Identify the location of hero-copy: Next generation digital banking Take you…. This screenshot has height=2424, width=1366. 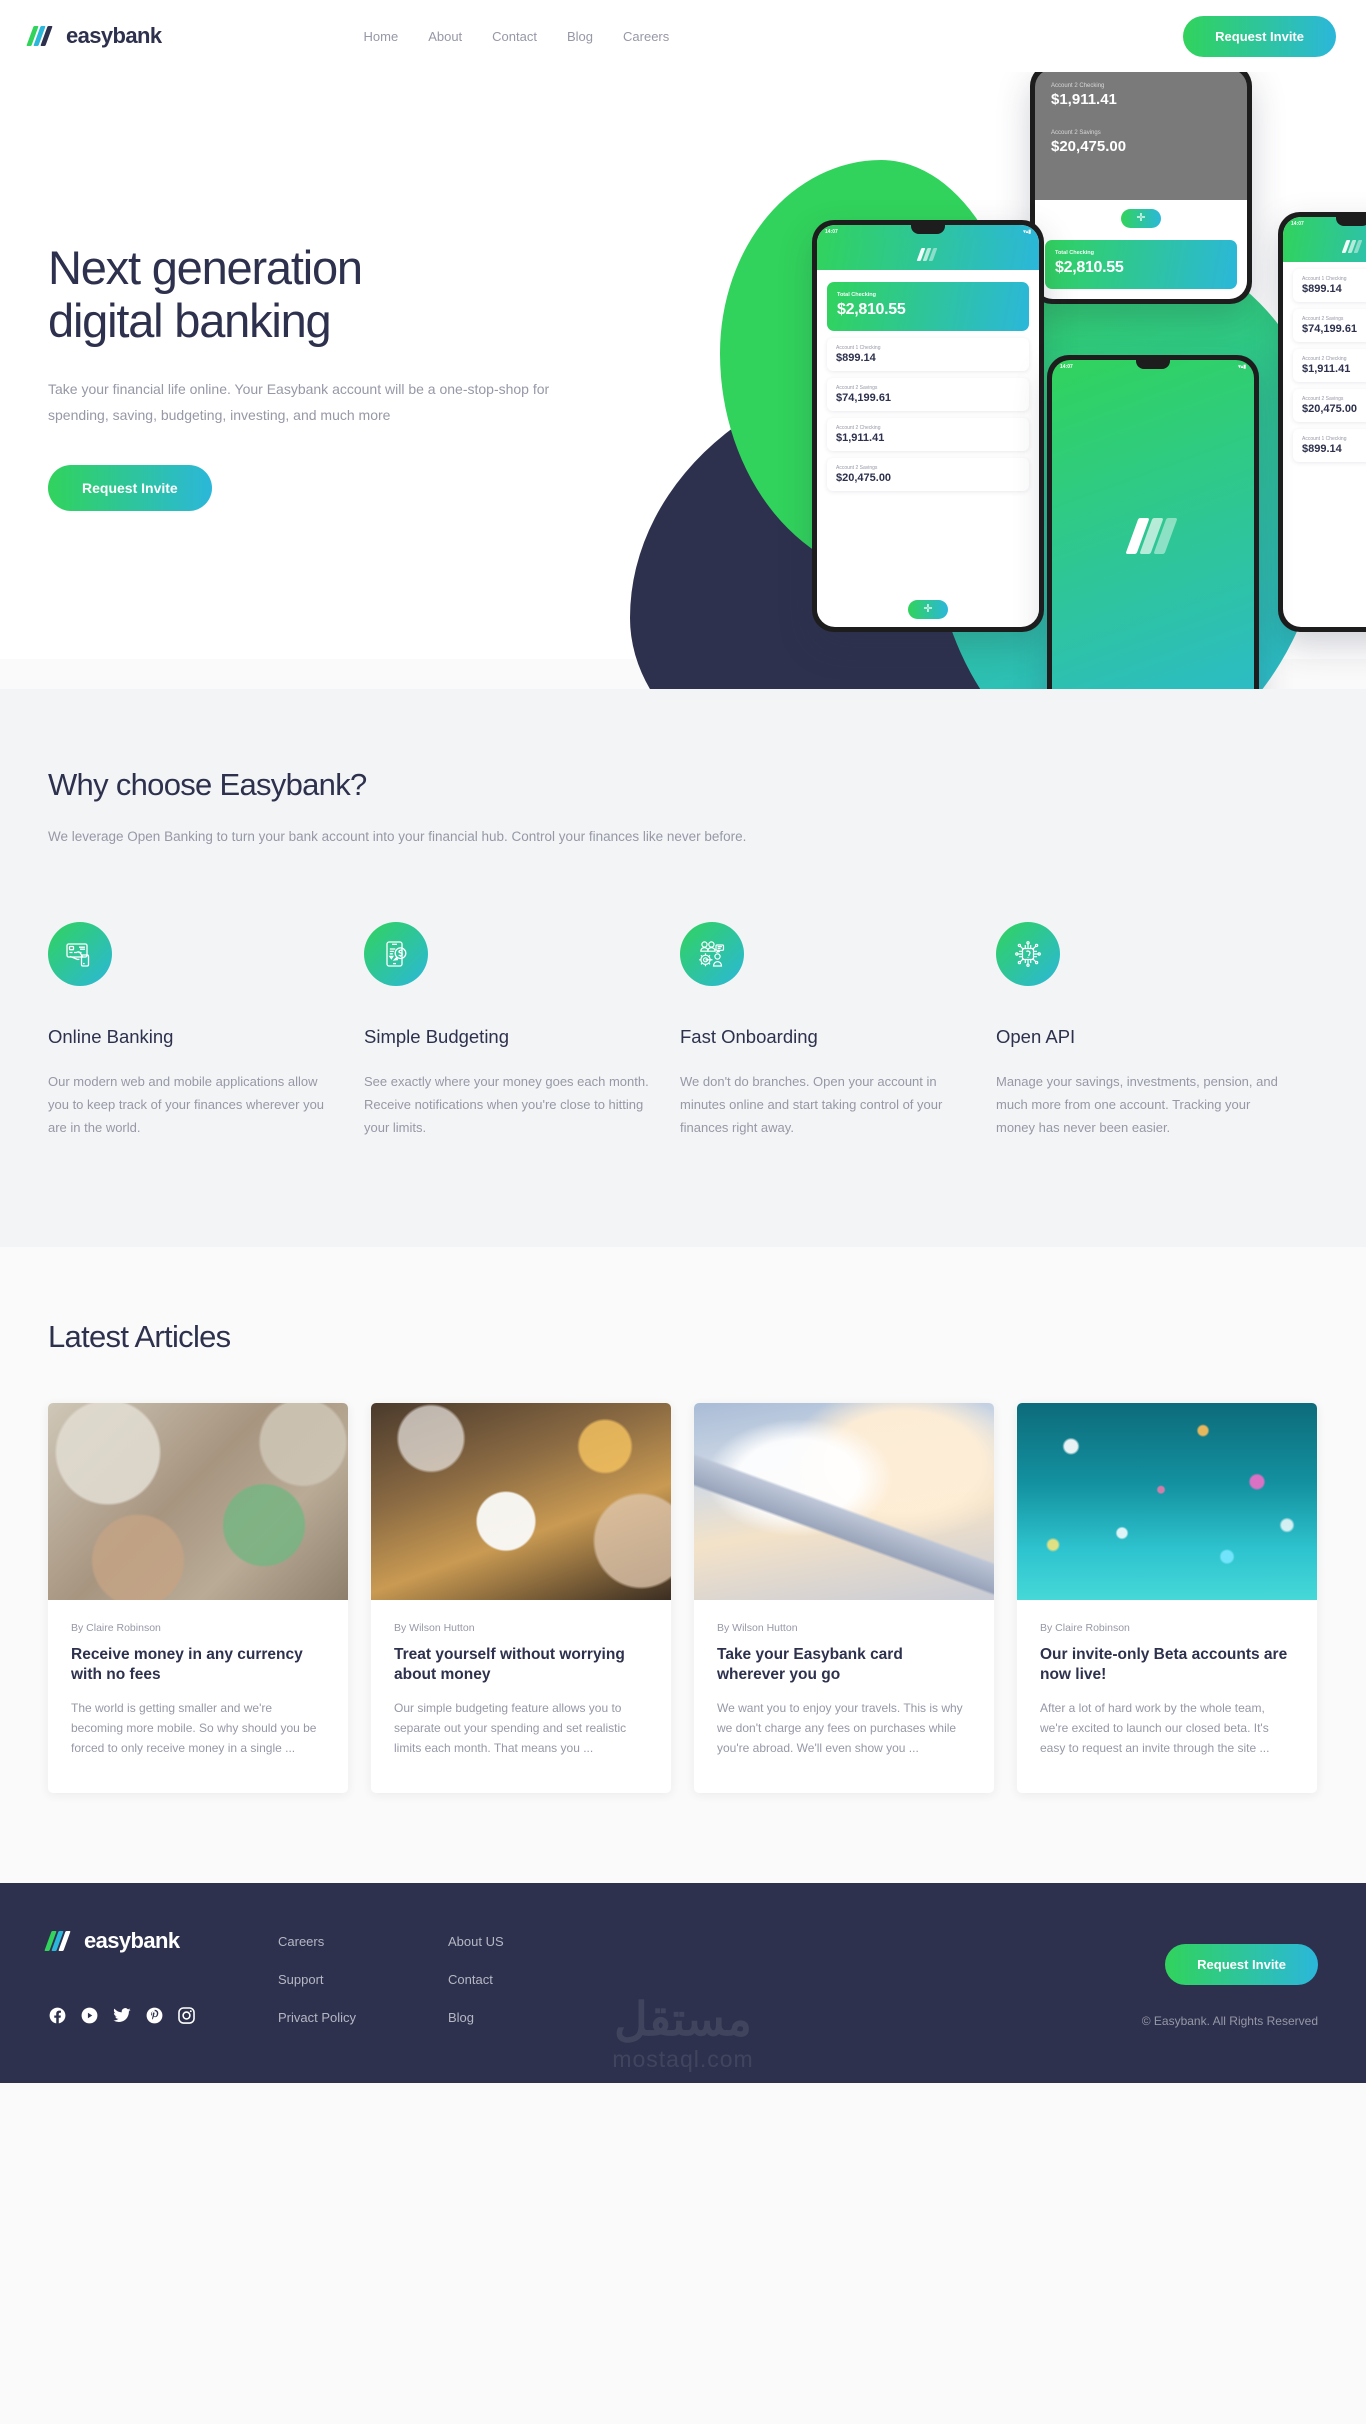
(308, 376).